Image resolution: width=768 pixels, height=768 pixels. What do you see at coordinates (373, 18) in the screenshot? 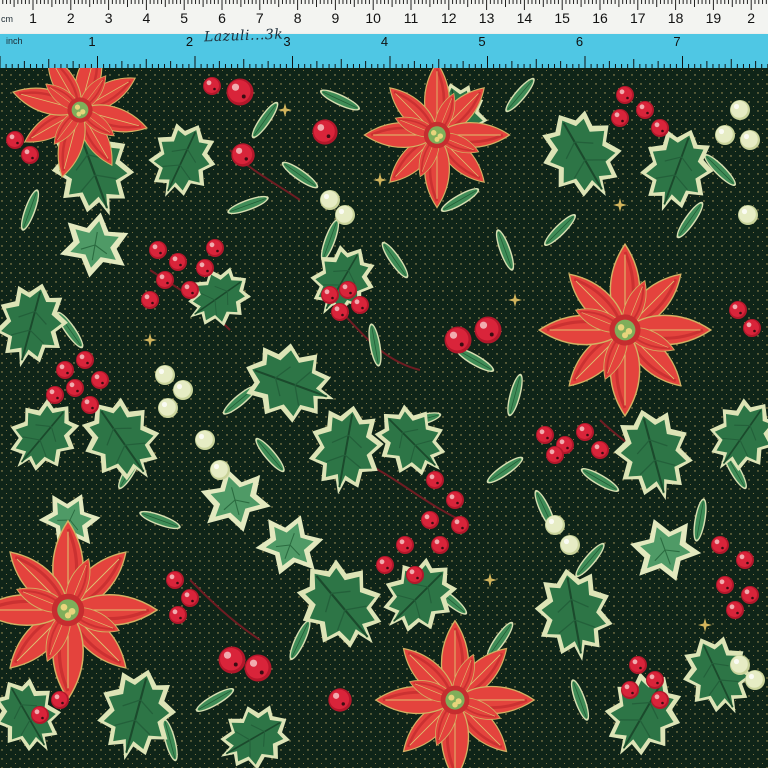
I see `cm-number: 10` at bounding box center [373, 18].